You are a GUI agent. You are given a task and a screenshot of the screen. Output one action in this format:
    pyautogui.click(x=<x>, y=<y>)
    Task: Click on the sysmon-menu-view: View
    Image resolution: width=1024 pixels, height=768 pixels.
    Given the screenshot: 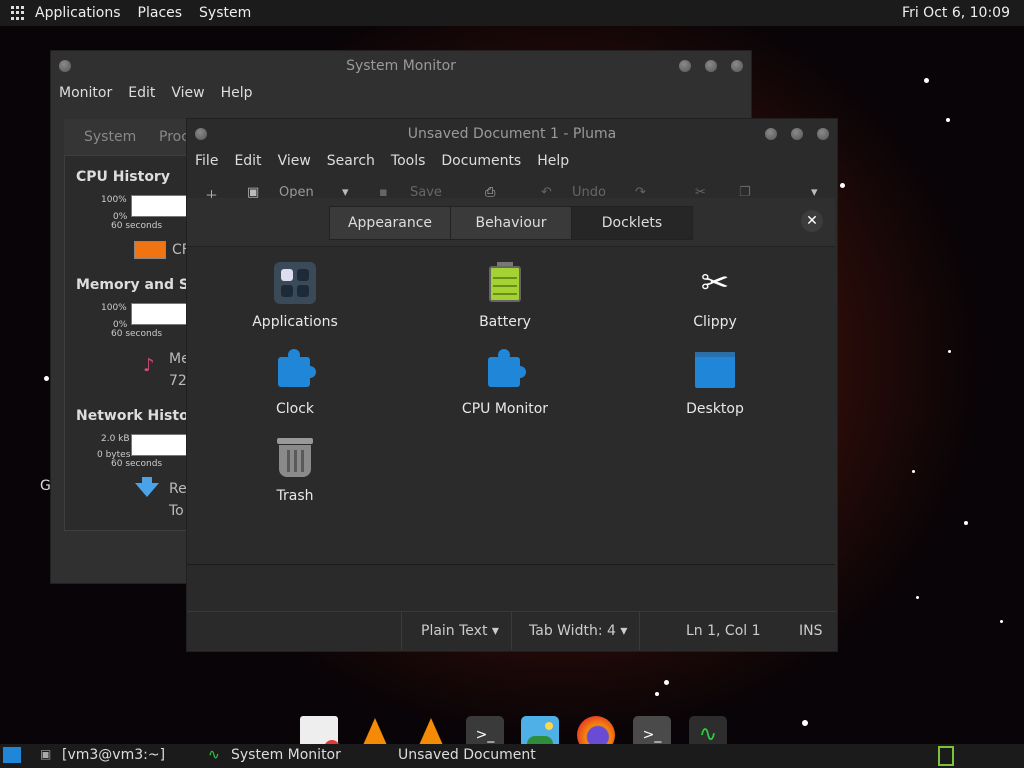 What is the action you would take?
    pyautogui.click(x=187, y=93)
    